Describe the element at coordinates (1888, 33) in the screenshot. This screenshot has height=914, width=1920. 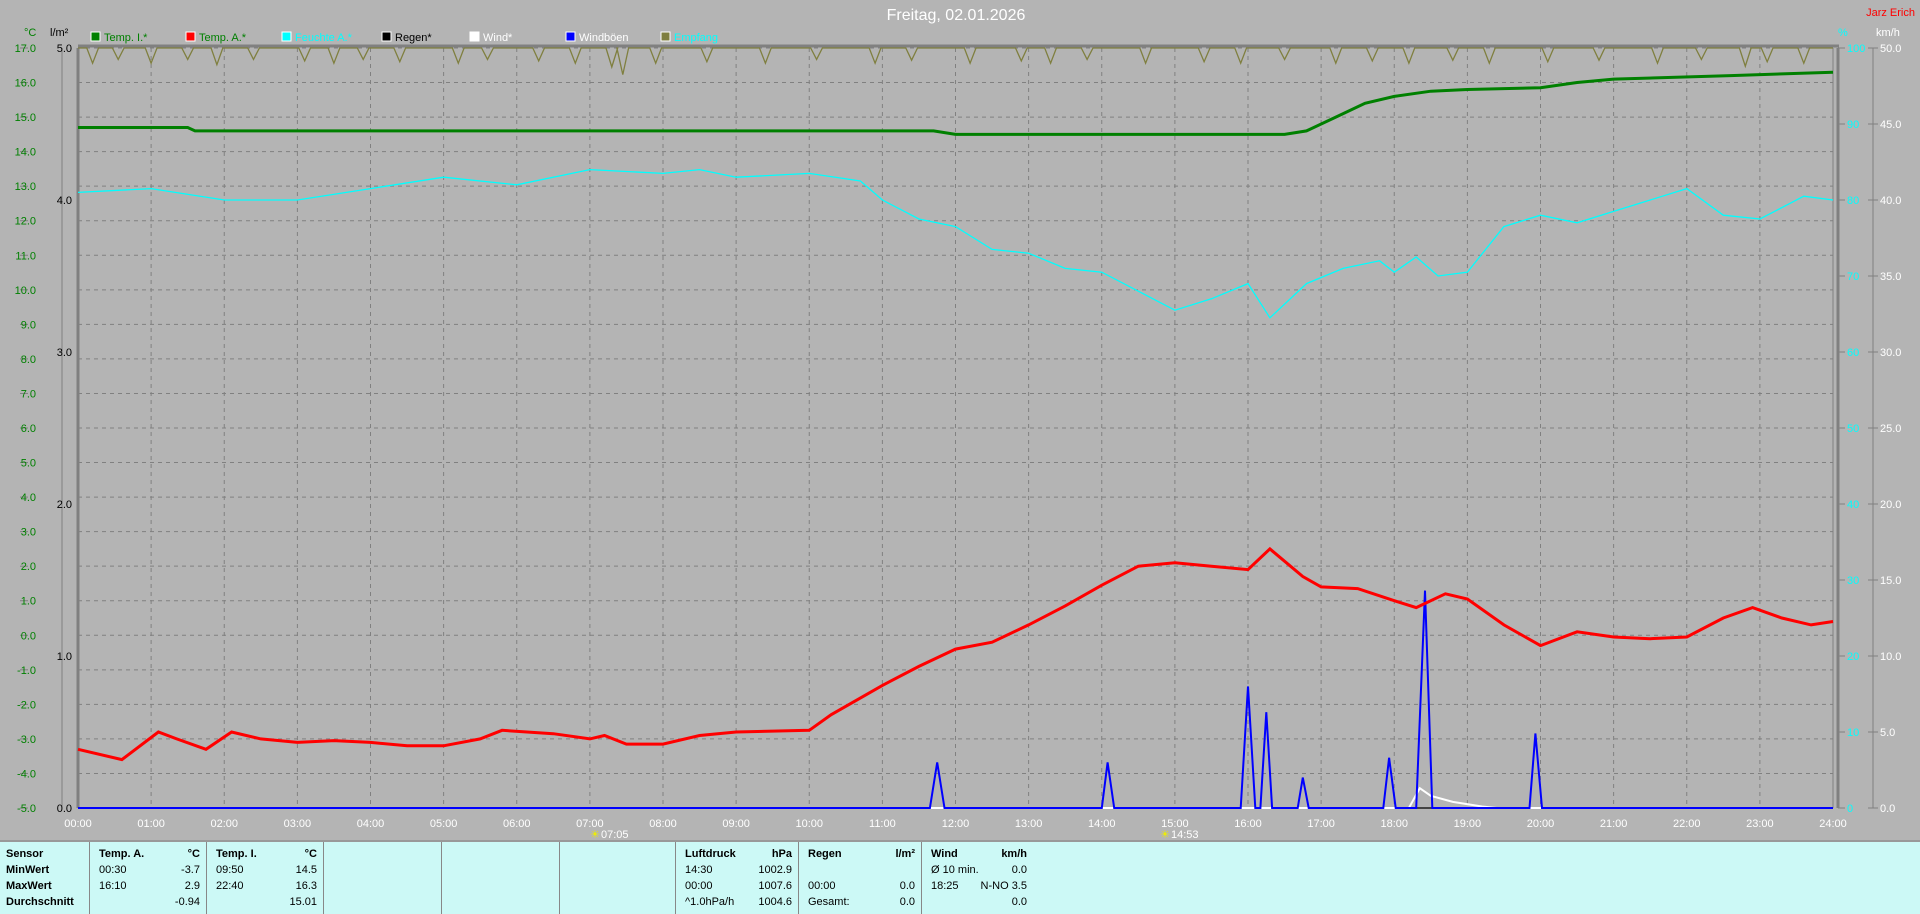
I see `wind-unit-label: km/h` at that location.